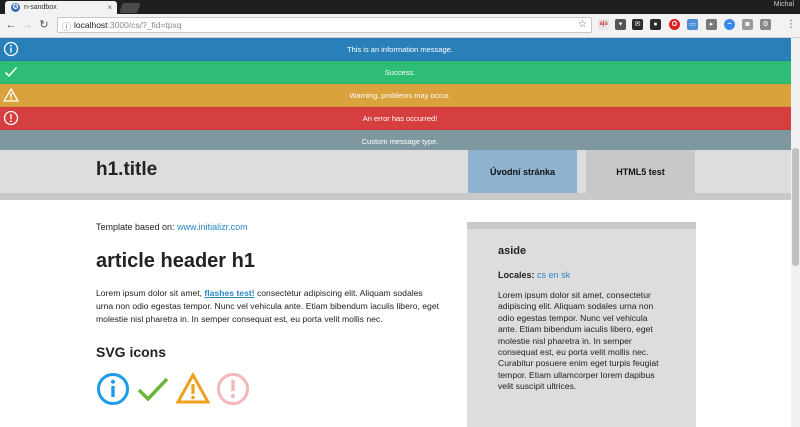 The height and width of the screenshot is (427, 800). What do you see at coordinates (130, 8) in the screenshot?
I see `new-tab-button` at bounding box center [130, 8].